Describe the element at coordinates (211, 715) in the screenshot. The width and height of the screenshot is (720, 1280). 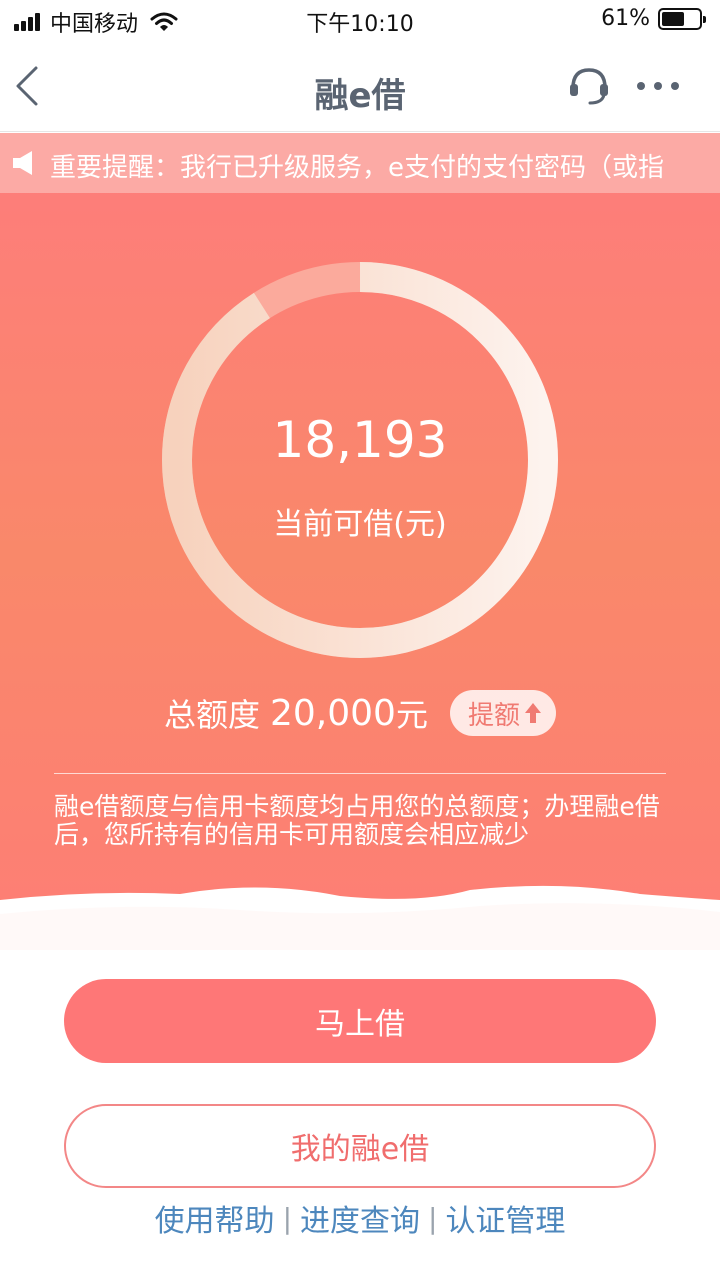
I see `total-quota-label: 总额度` at that location.